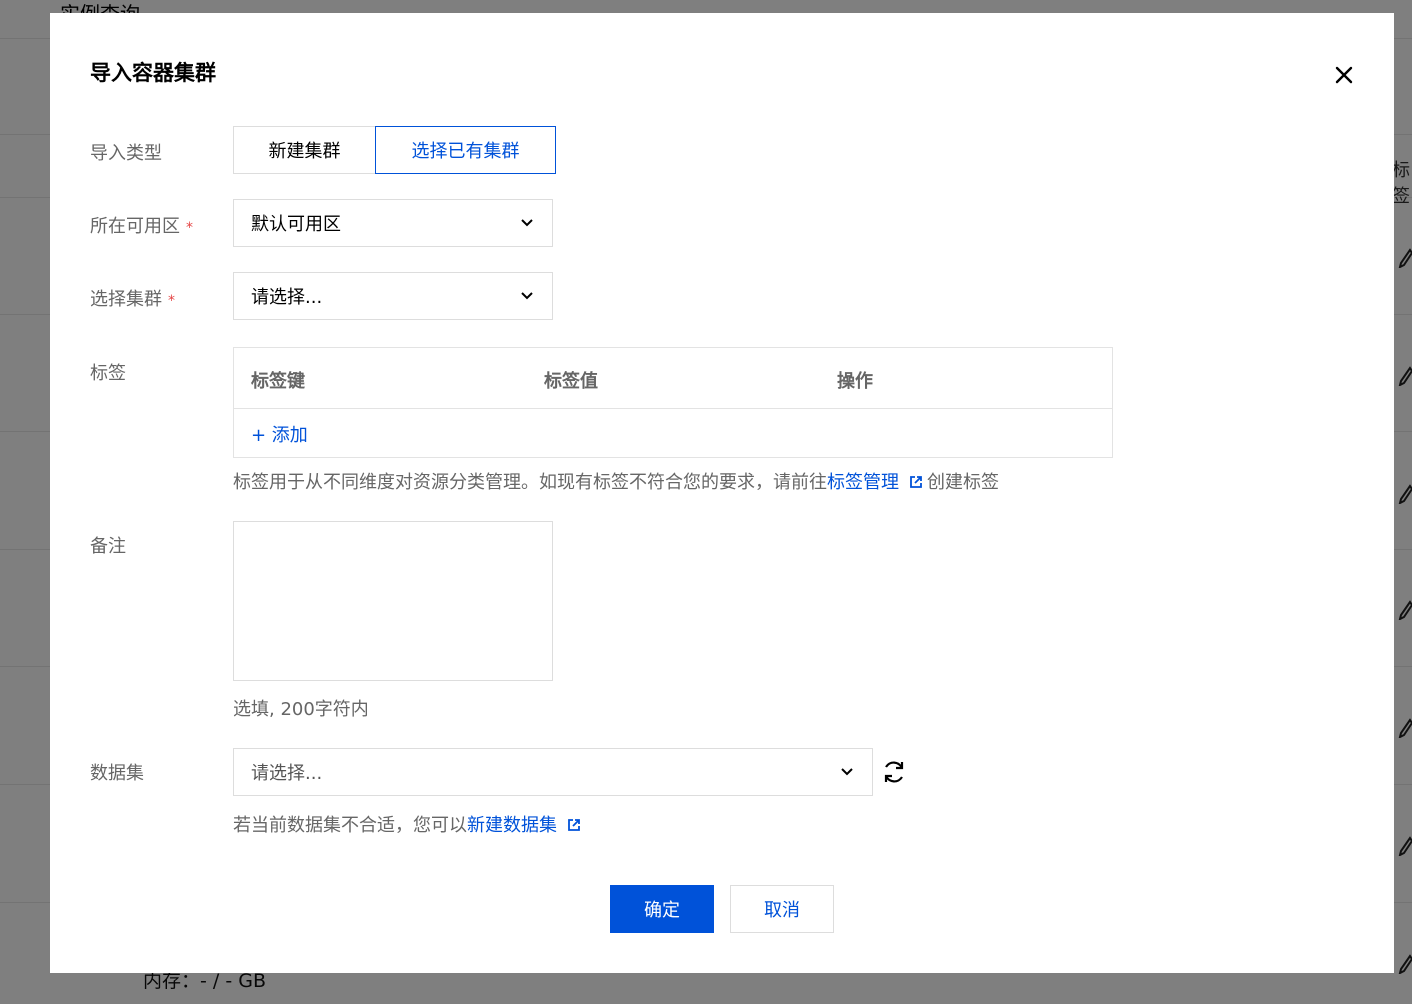  What do you see at coordinates (301, 709) in the screenshot?
I see `remark-hint: 选填, 200字符内` at bounding box center [301, 709].